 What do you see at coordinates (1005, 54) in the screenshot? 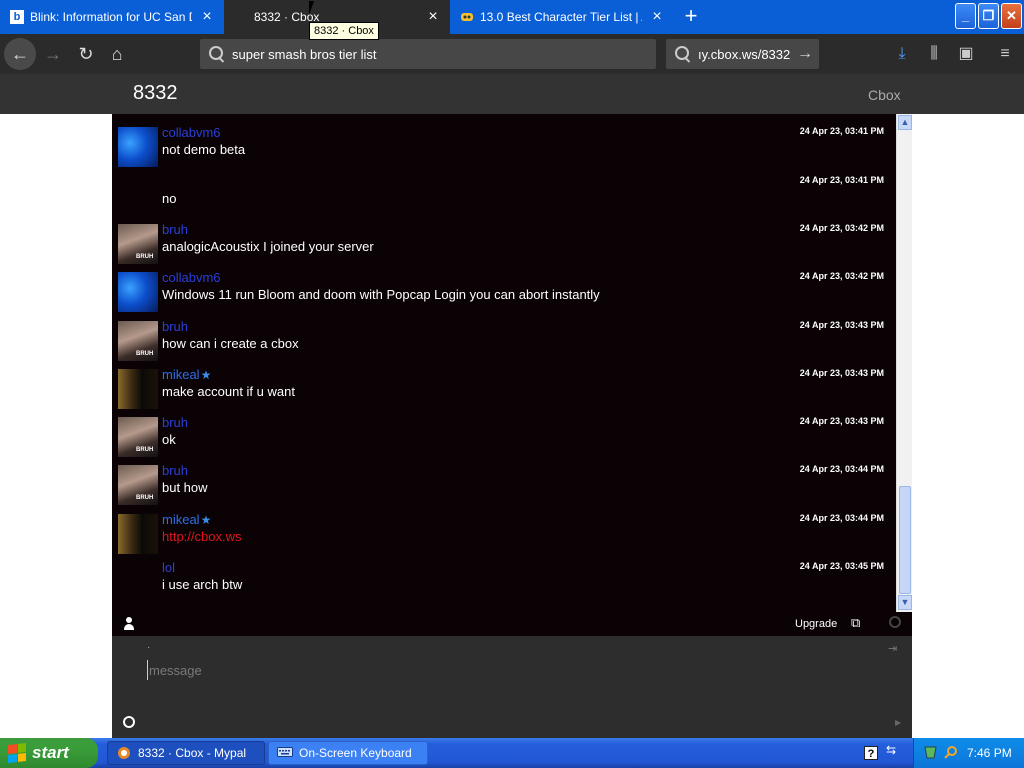
I see `menu-icon: ≡` at bounding box center [1005, 54].